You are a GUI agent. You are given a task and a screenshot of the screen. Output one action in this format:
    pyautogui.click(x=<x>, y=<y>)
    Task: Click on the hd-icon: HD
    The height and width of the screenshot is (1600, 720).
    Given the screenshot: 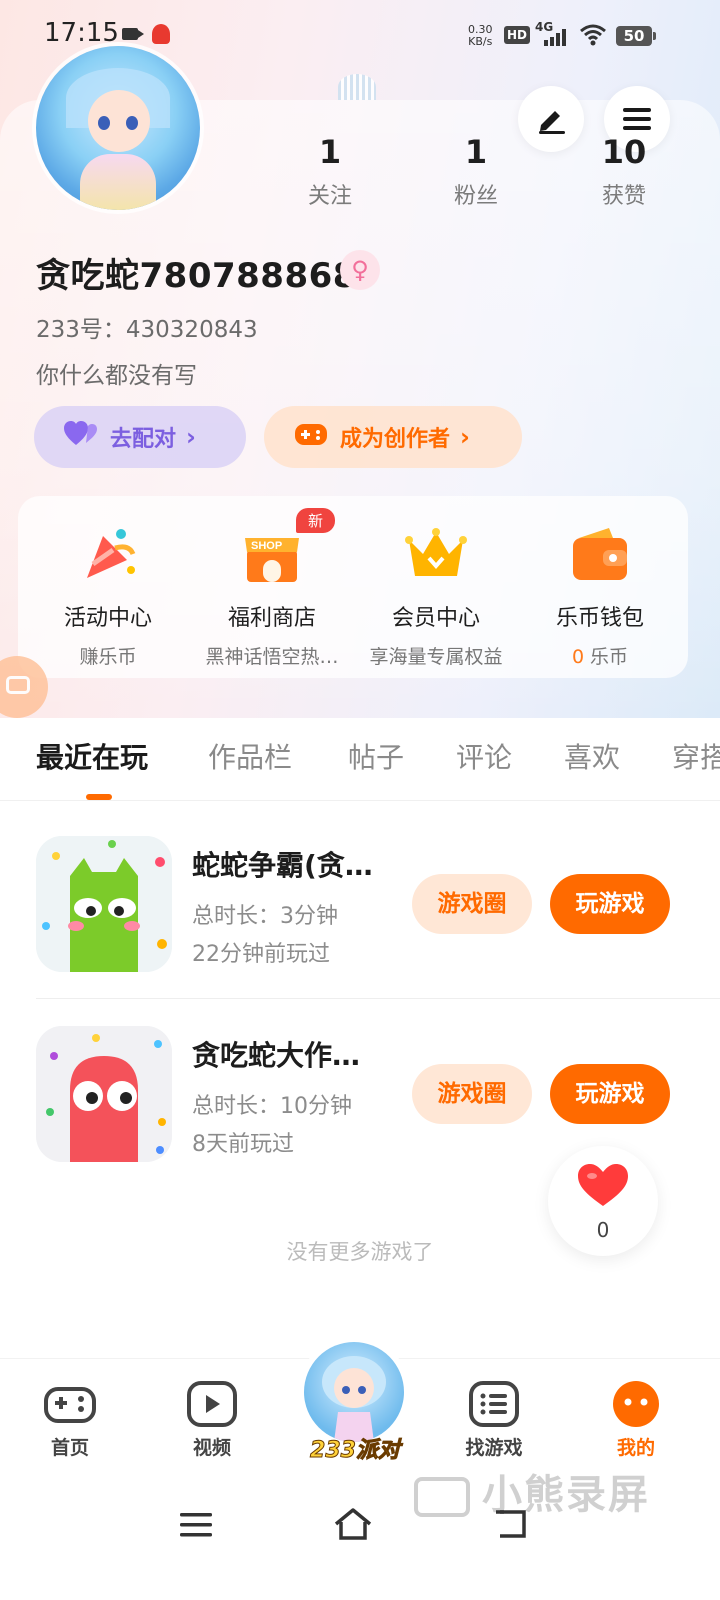 What is the action you would take?
    pyautogui.click(x=517, y=35)
    